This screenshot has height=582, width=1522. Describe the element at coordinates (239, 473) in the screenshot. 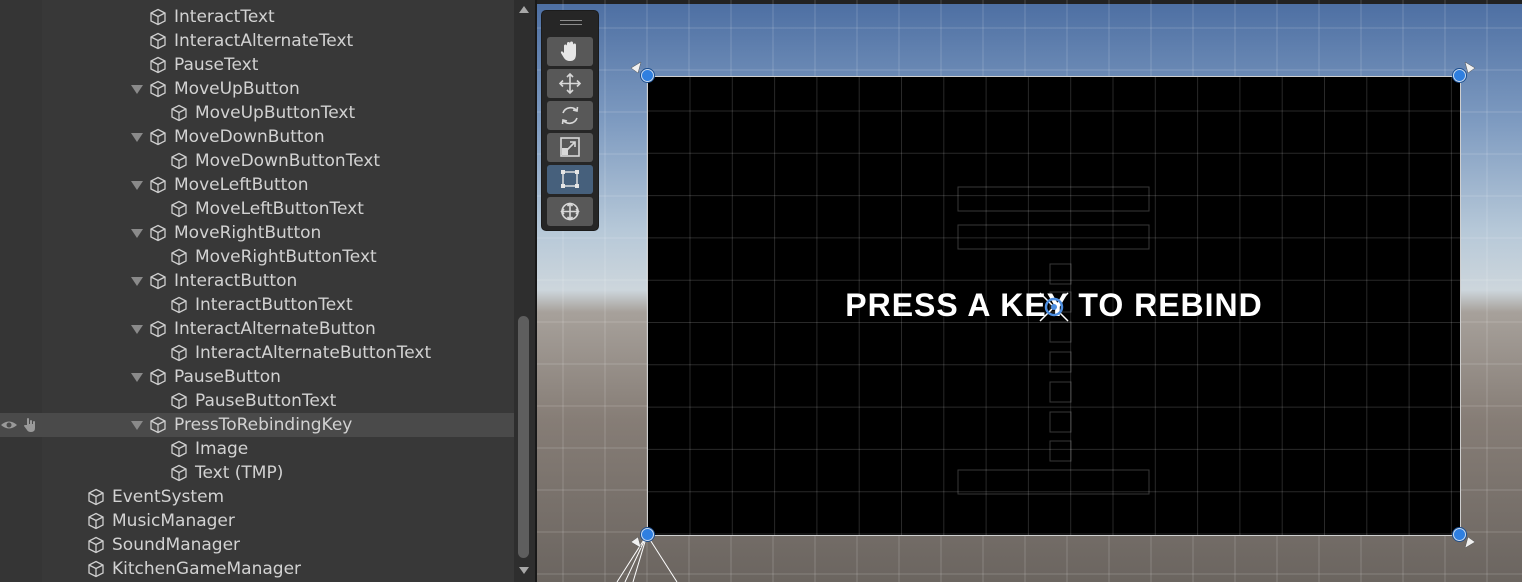

I see `hierarchy-item-label: Text (TMP)` at that location.